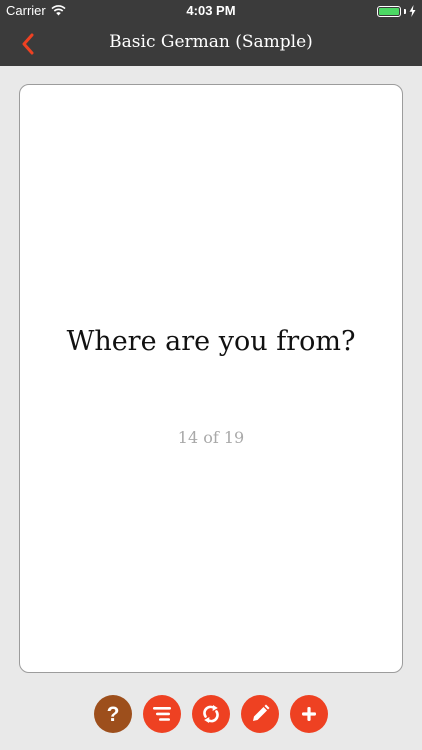 Image resolution: width=422 pixels, height=750 pixels. I want to click on top-bar: Carrier 4:03 PM Basic German (Sample), so click(211, 33).